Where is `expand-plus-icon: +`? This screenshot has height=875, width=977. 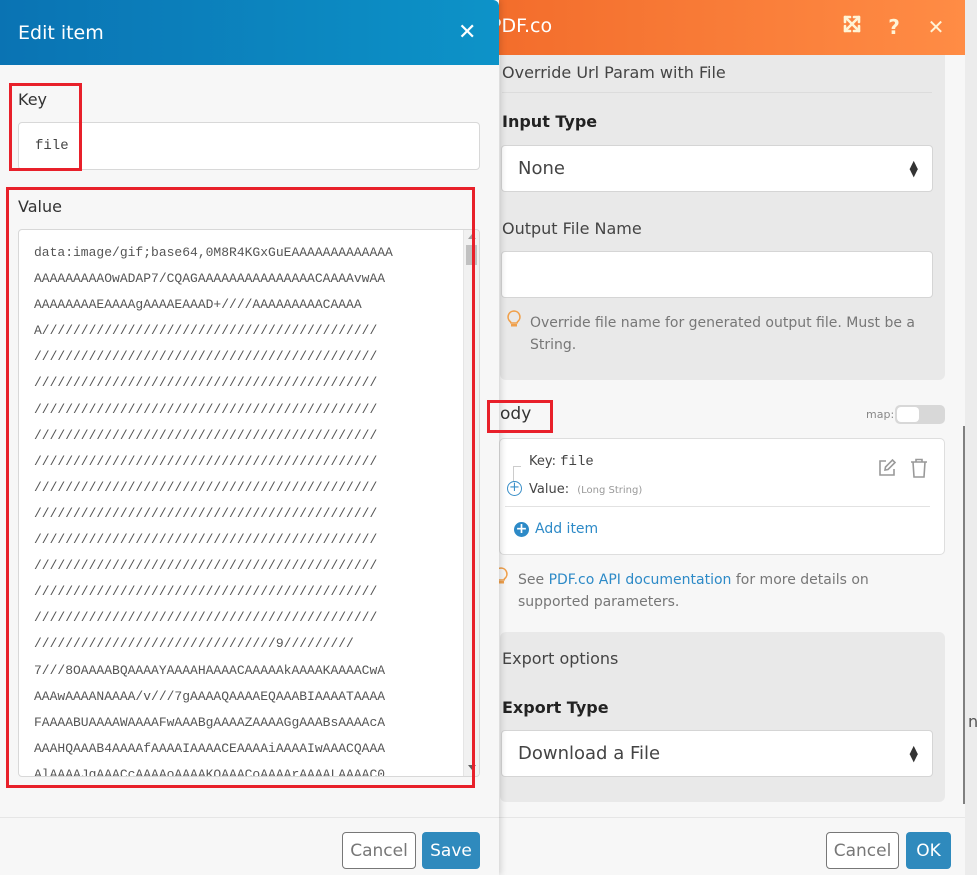 expand-plus-icon: + is located at coordinates (514, 488).